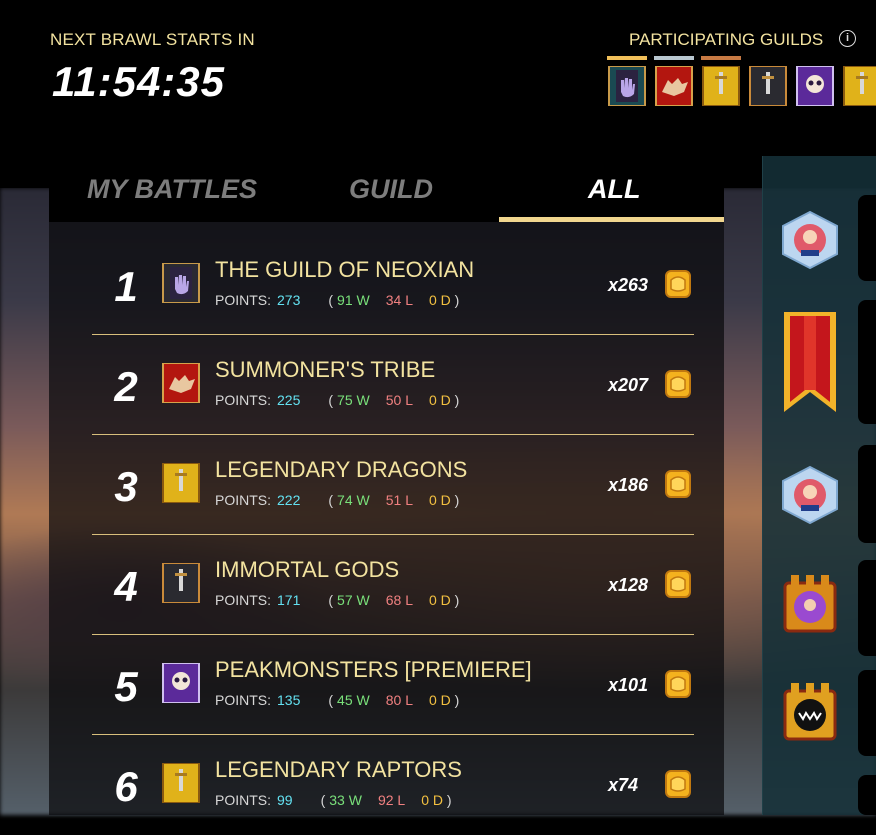  I want to click on participating-guilds-strip, so click(740, 82).